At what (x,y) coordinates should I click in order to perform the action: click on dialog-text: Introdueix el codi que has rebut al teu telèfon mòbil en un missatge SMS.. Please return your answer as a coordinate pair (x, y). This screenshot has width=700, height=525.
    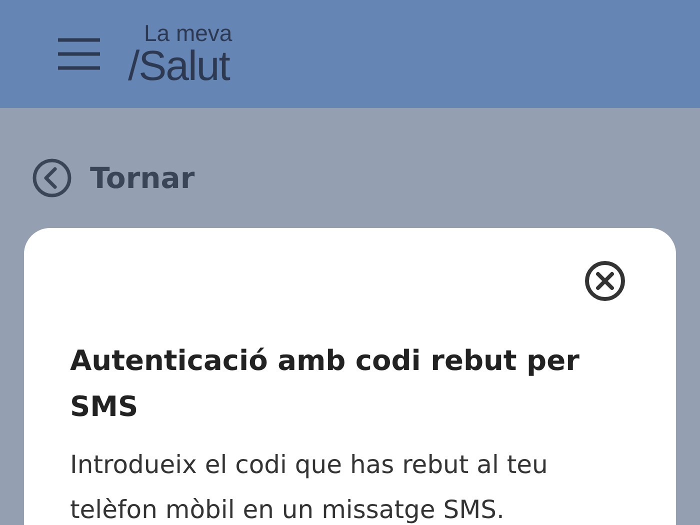
    Looking at the image, I should click on (309, 487).